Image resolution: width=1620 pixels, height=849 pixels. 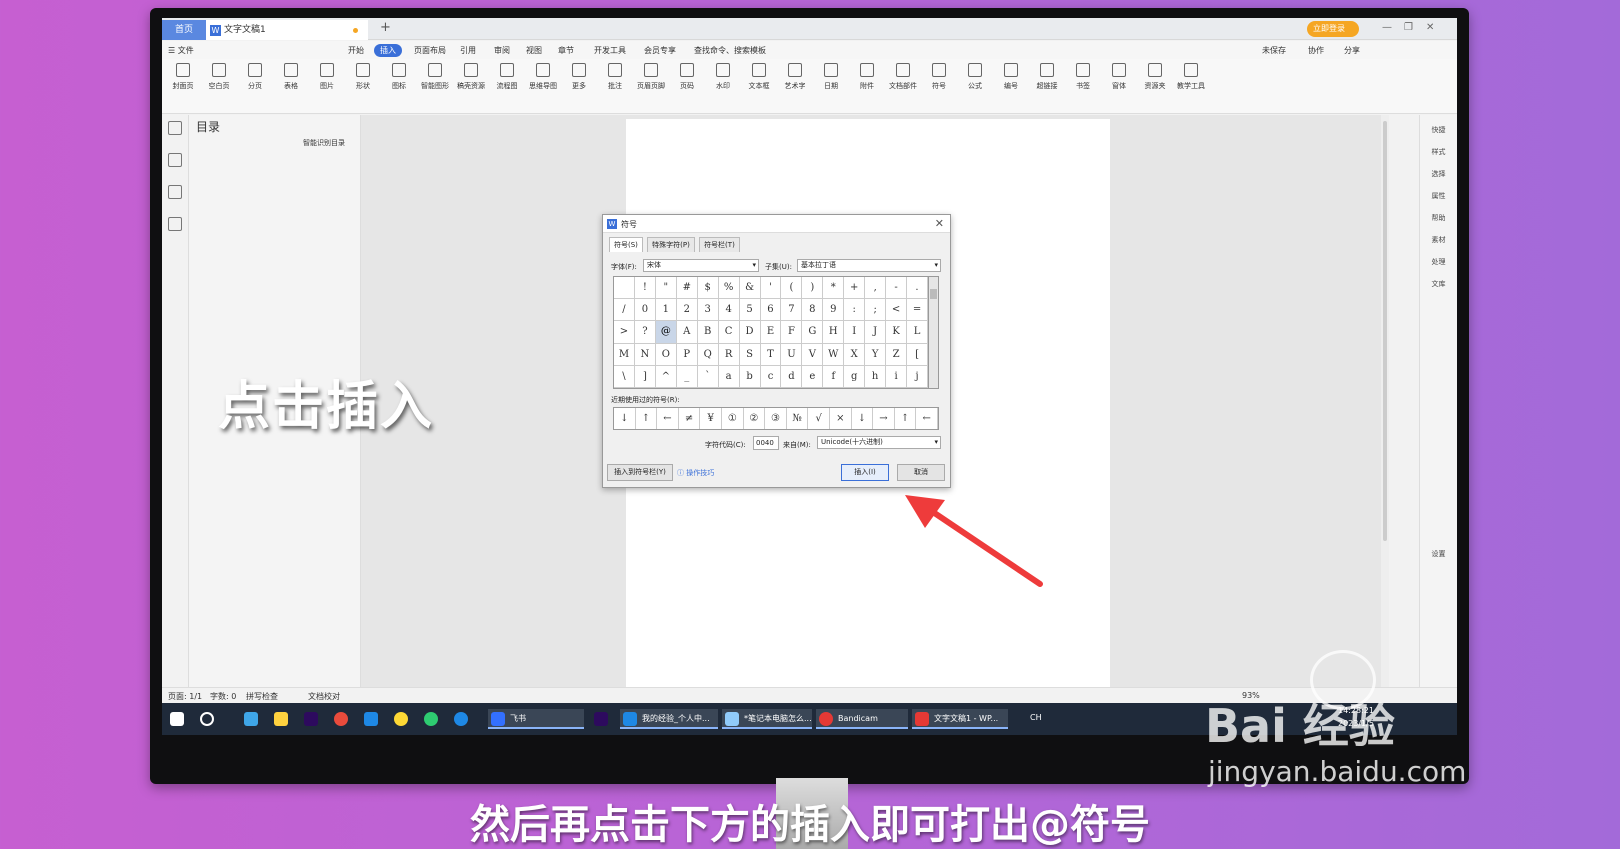 What do you see at coordinates (326, 407) in the screenshot?
I see `caption-main: 点击插入` at bounding box center [326, 407].